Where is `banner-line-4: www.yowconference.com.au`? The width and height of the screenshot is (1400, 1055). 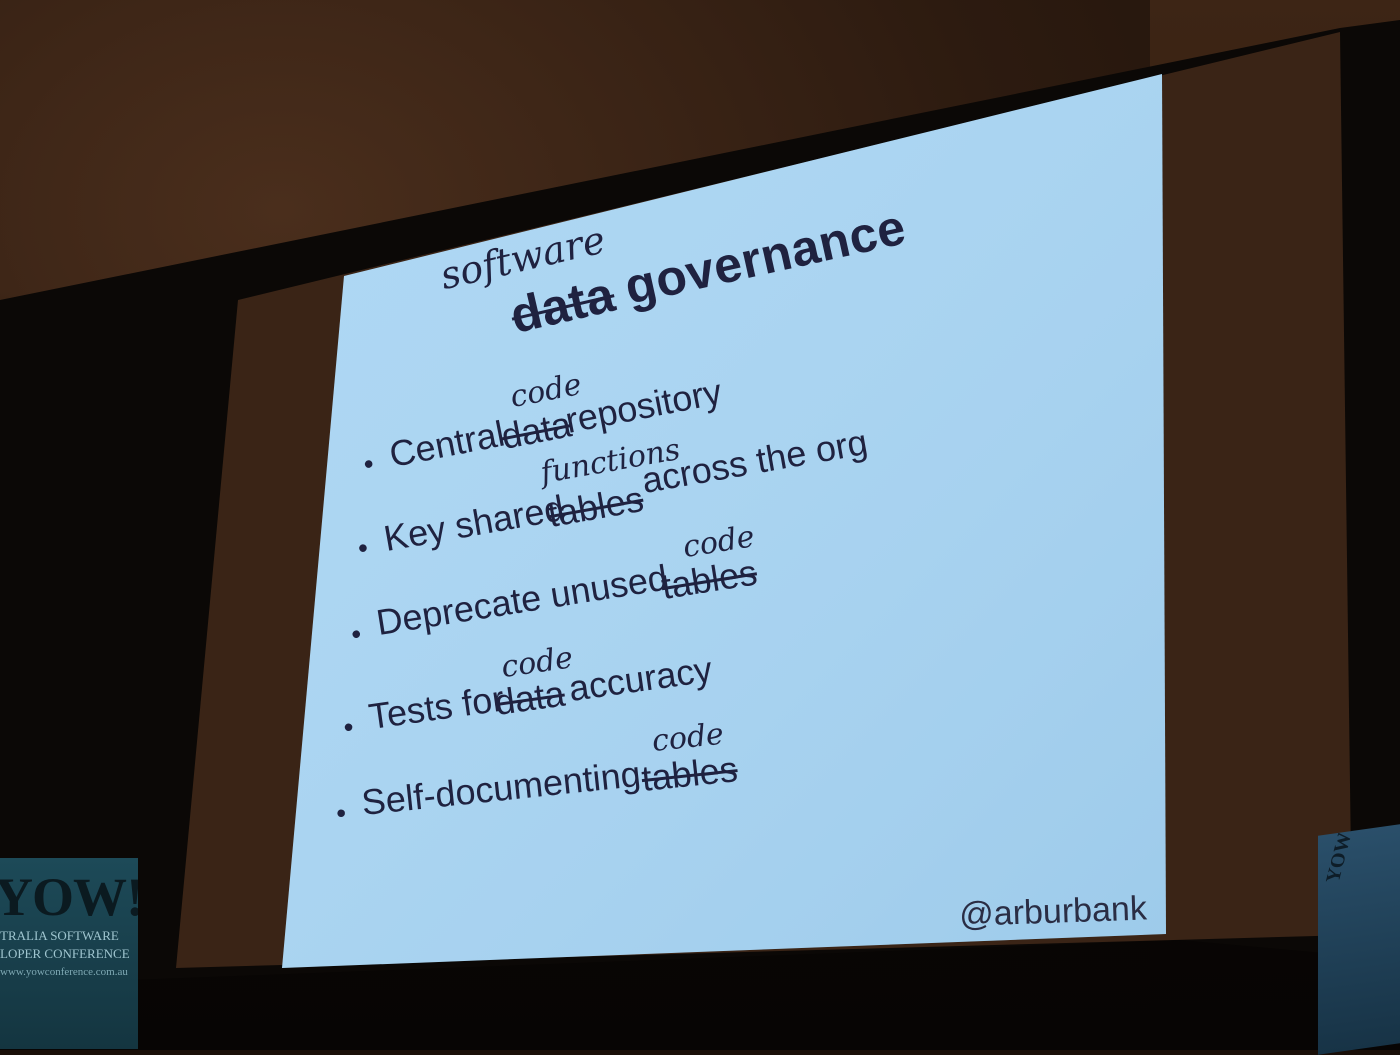 banner-line-4: www.yowconference.com.au is located at coordinates (64, 972).